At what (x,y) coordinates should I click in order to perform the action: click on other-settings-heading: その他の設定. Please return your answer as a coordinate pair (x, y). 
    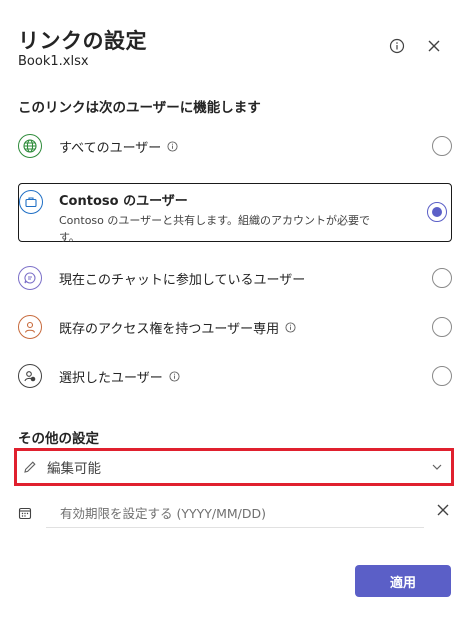
    Looking at the image, I should click on (58, 439).